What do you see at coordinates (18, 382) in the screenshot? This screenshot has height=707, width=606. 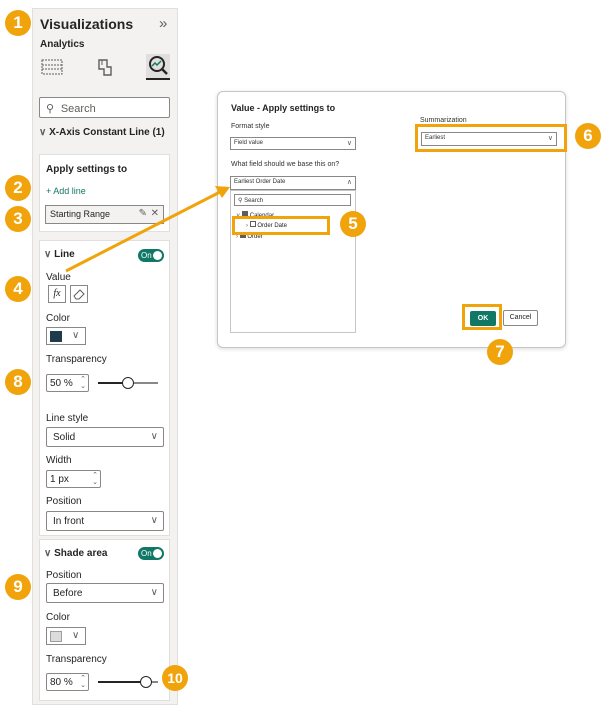 I see `step-badge-8: 8` at bounding box center [18, 382].